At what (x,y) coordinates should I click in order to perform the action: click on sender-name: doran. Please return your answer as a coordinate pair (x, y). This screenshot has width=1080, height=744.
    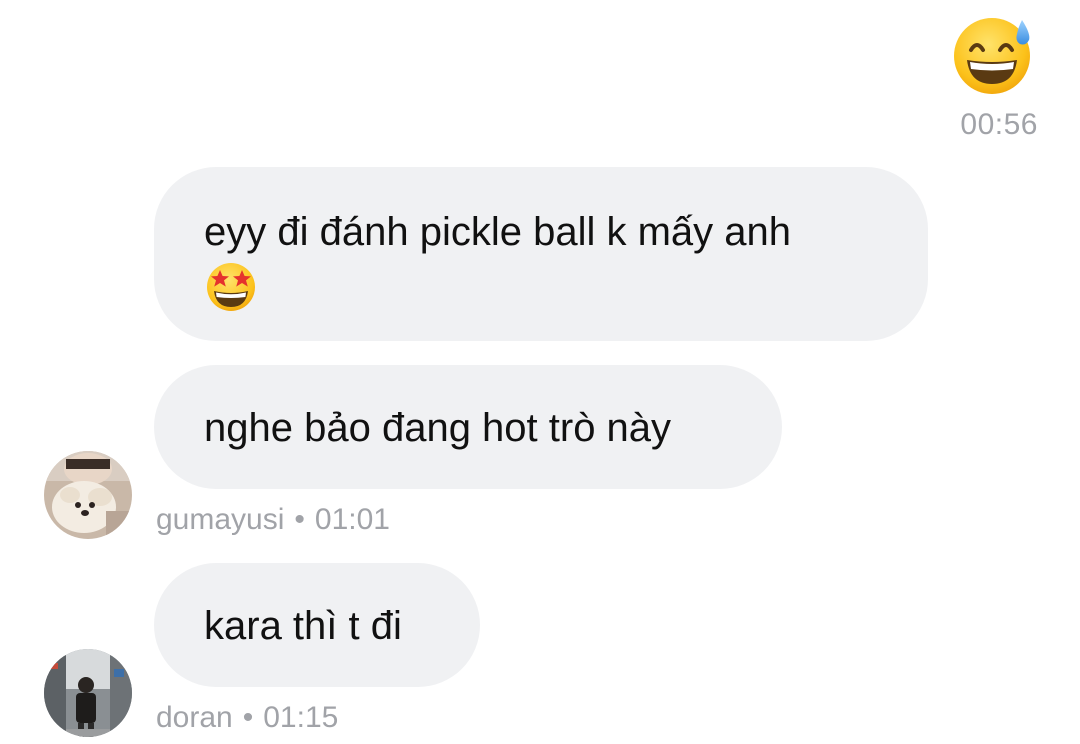
    Looking at the image, I should click on (194, 717).